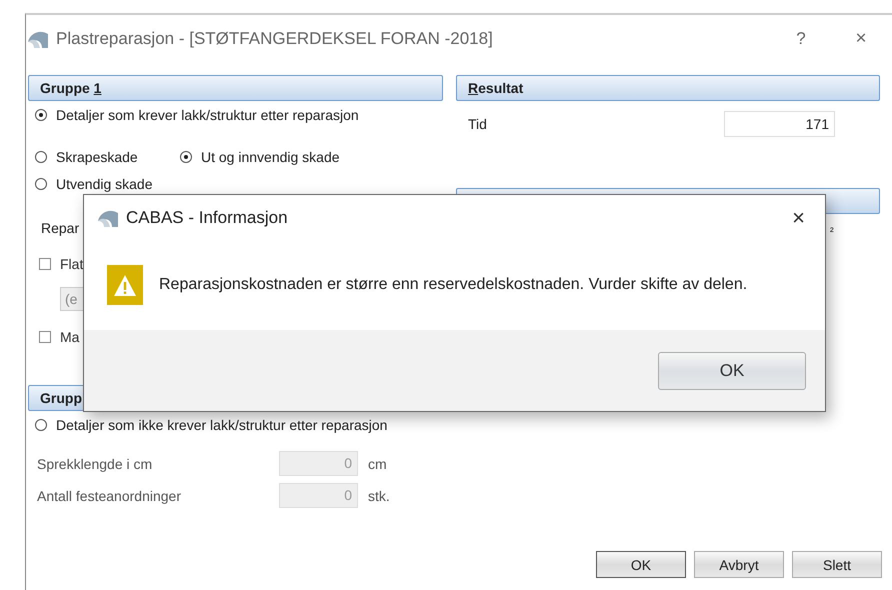 The image size is (892, 590). What do you see at coordinates (109, 496) in the screenshot?
I see `field-label: Antall festeanordninger` at bounding box center [109, 496].